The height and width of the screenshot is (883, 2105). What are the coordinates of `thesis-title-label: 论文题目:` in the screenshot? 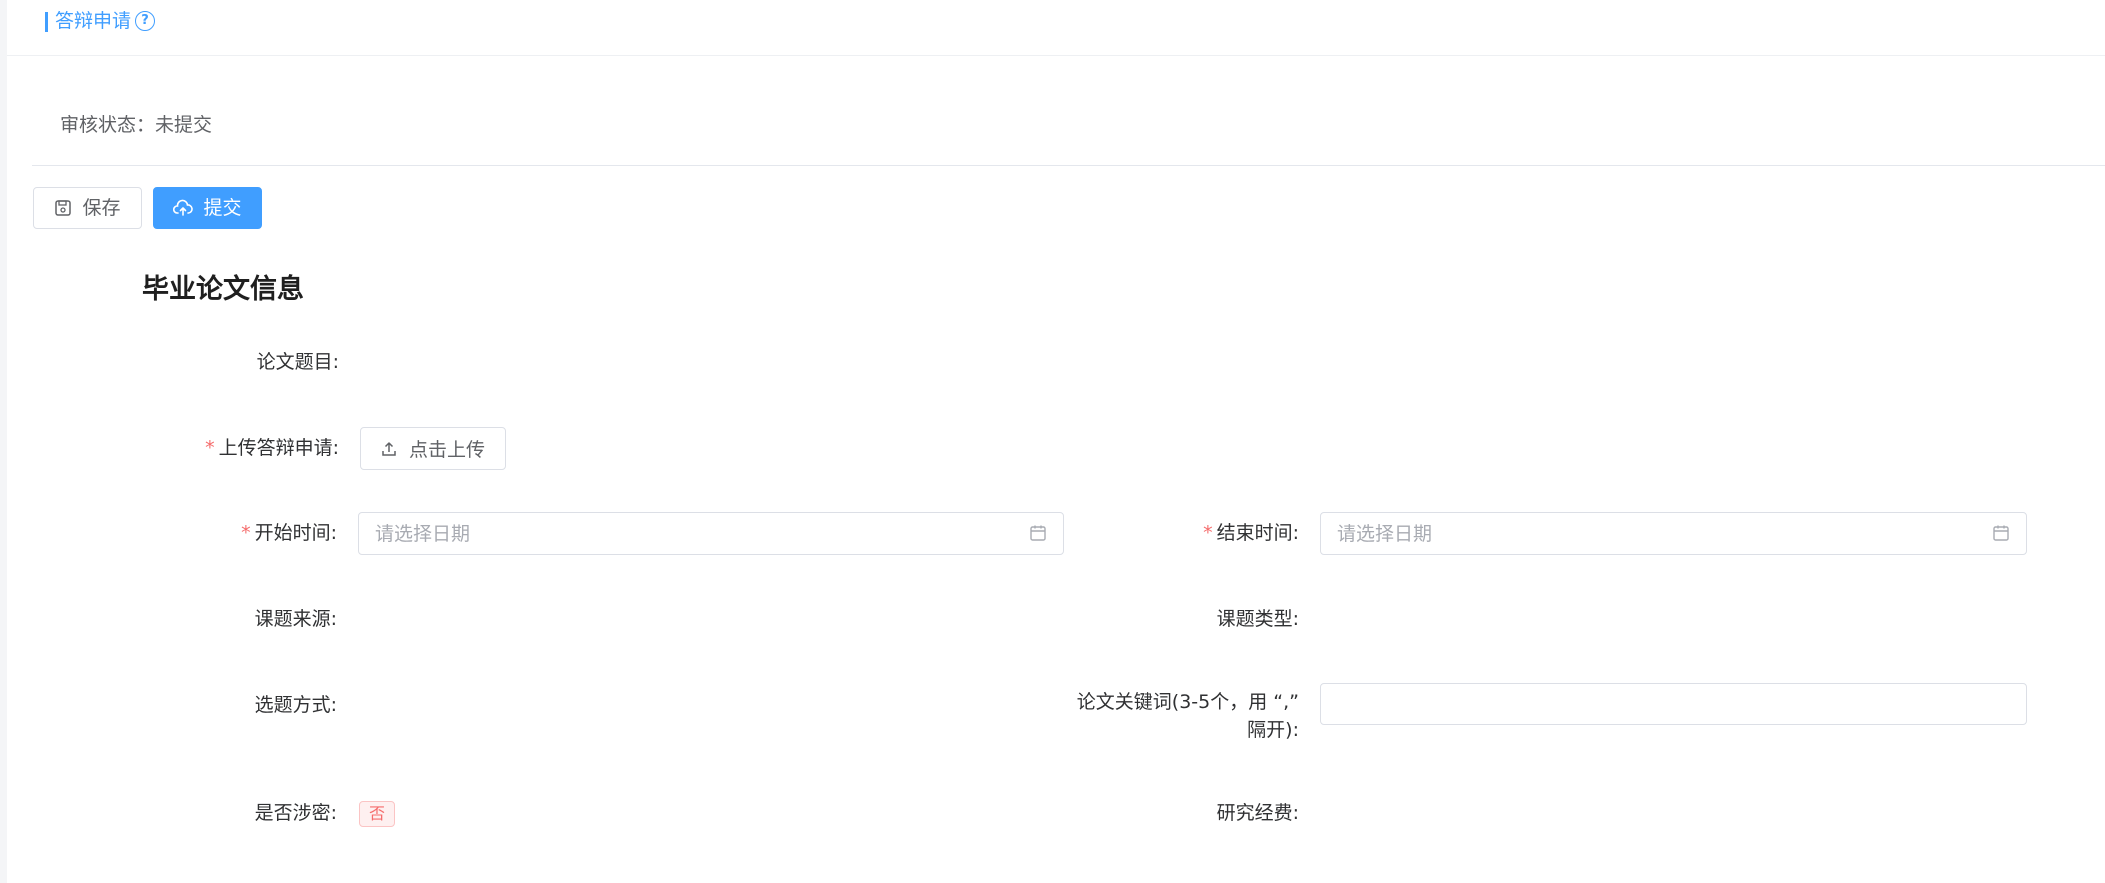 It's located at (297, 362).